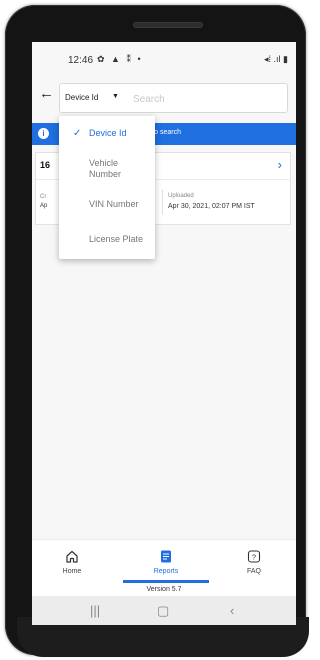 This screenshot has width=320, height=660. Describe the element at coordinates (43, 133) in the screenshot. I see `info-icon: i` at that location.